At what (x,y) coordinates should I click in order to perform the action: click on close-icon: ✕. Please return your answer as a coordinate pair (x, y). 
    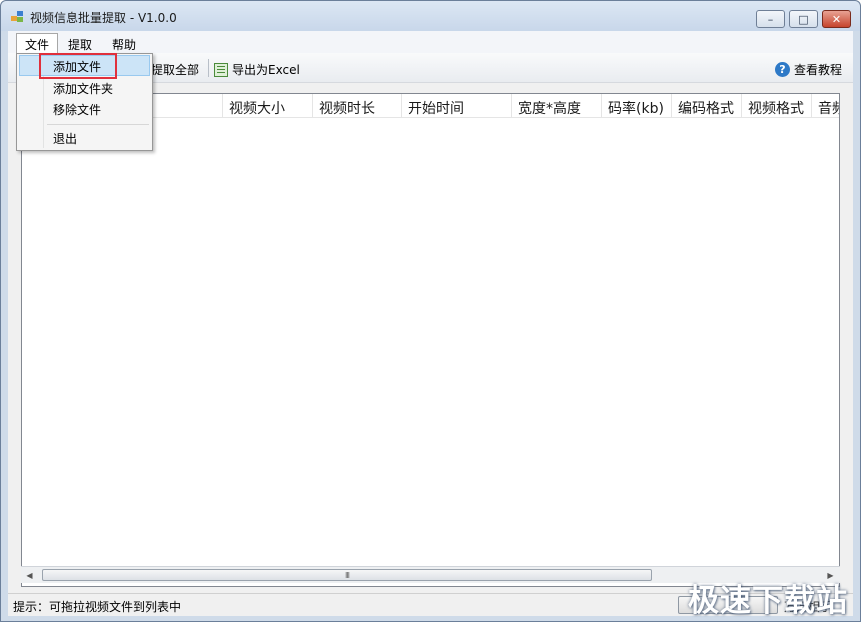
    Looking at the image, I should click on (836, 19).